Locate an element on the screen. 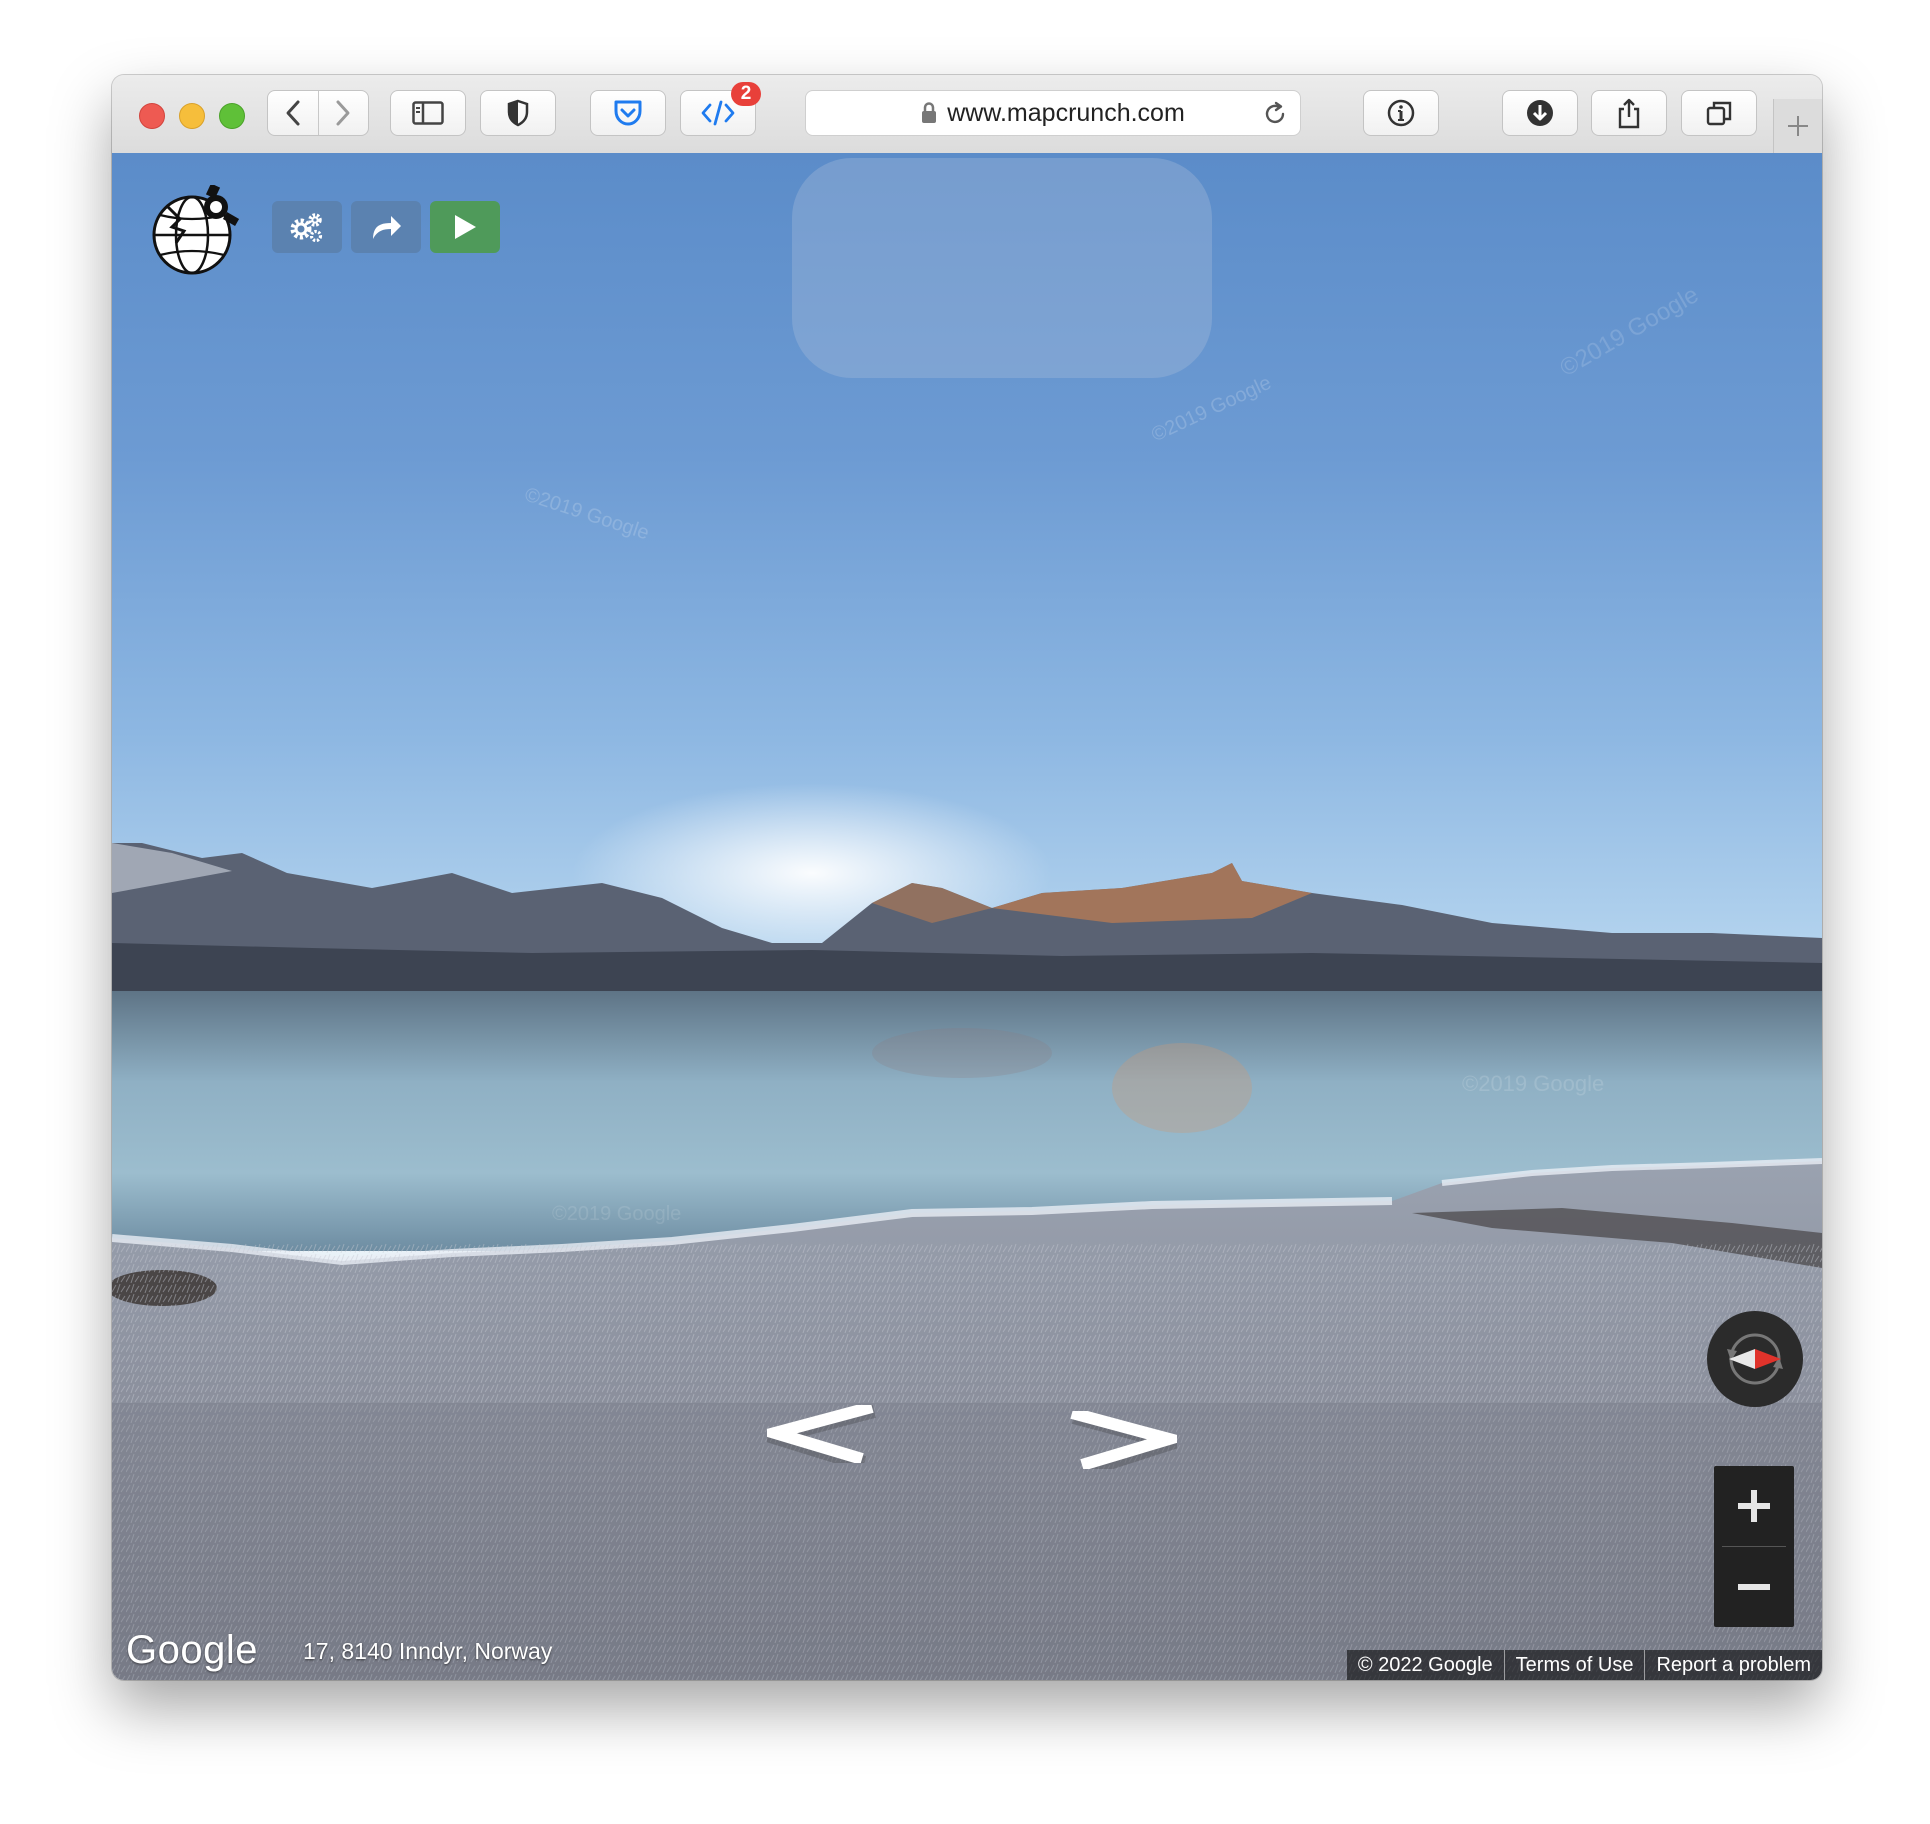 This screenshot has width=1930, height=1824. close-window-button is located at coordinates (152, 116).